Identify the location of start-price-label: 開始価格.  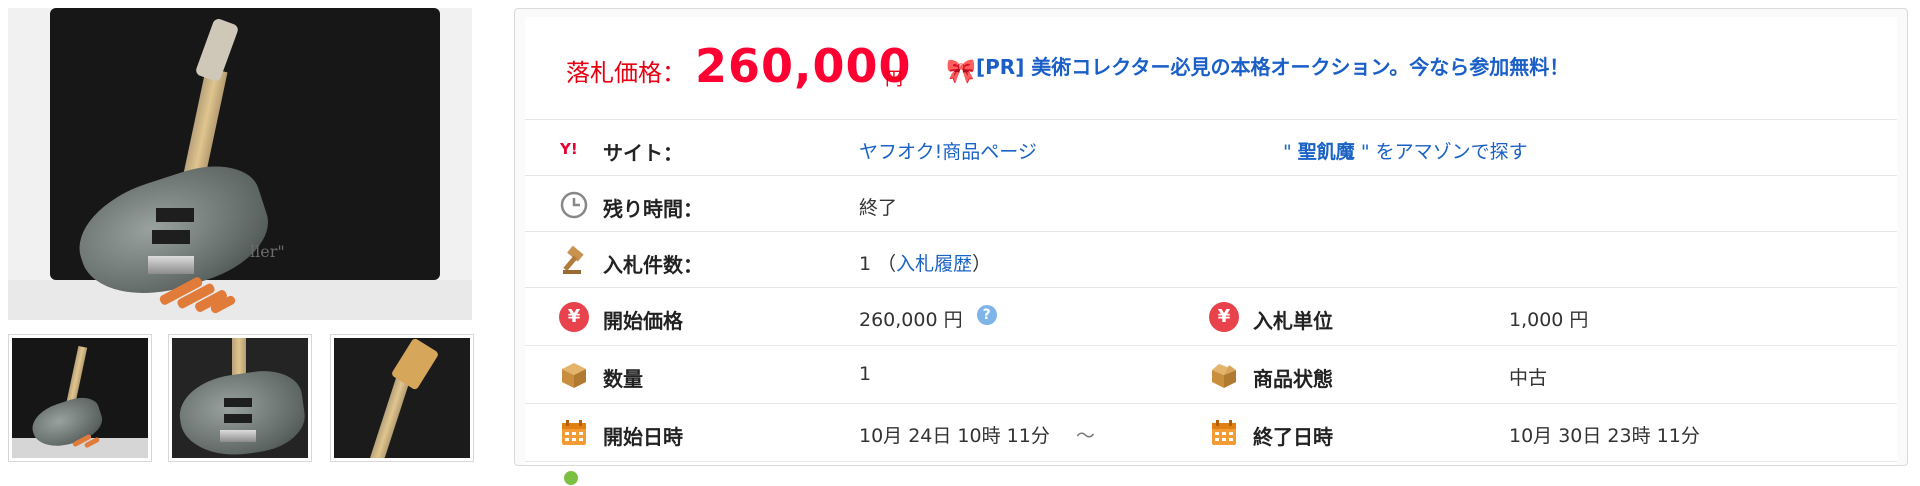
(643, 321).